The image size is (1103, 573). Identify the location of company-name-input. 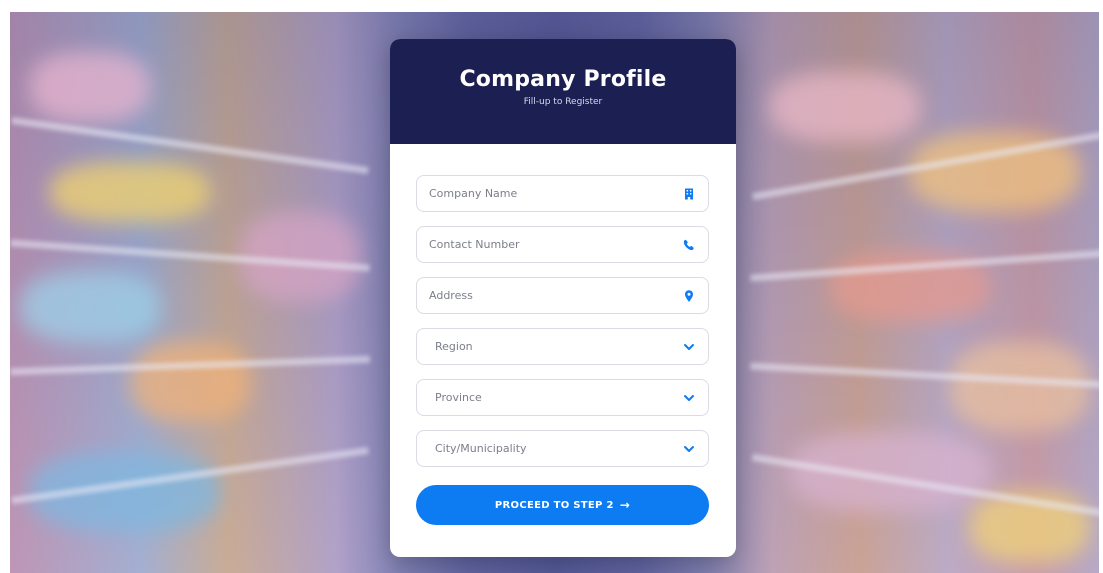
(549, 193).